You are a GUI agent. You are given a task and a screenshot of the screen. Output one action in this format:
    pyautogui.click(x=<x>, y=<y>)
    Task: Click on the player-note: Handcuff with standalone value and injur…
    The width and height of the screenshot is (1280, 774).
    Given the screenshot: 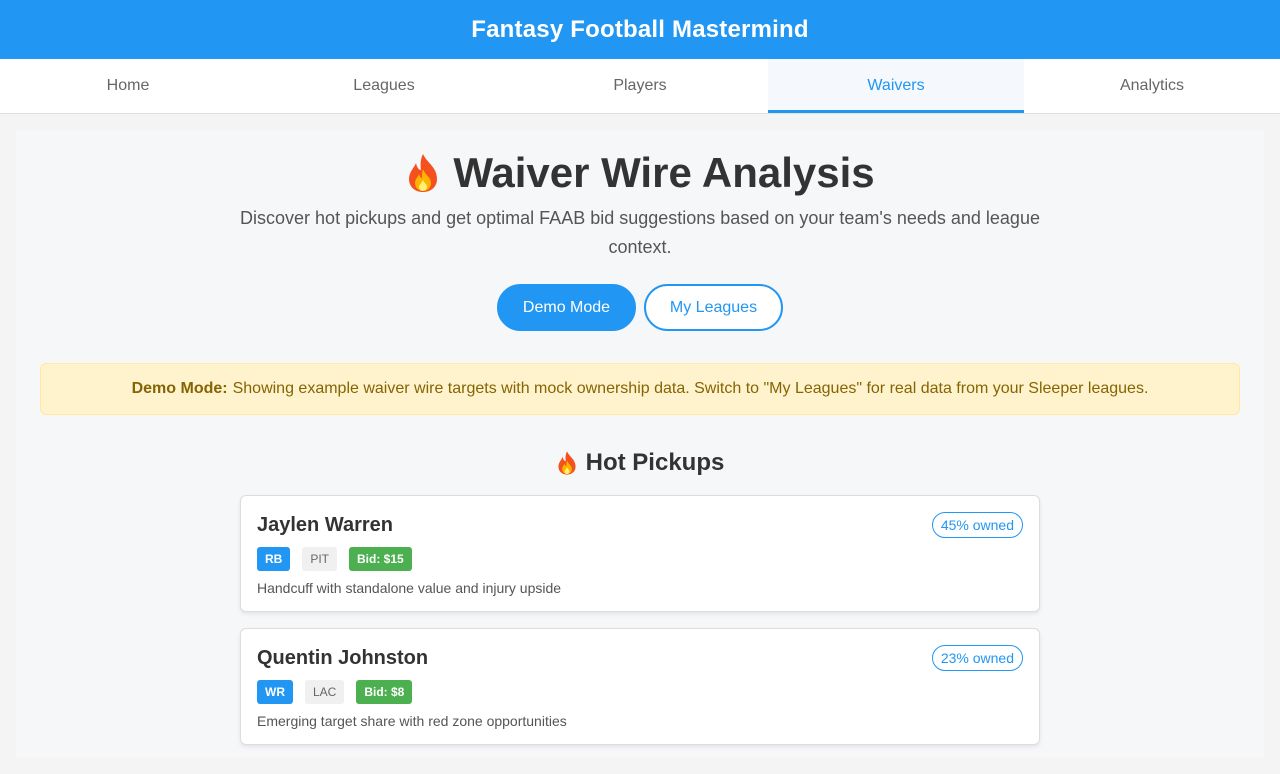 What is the action you would take?
    pyautogui.click(x=409, y=588)
    